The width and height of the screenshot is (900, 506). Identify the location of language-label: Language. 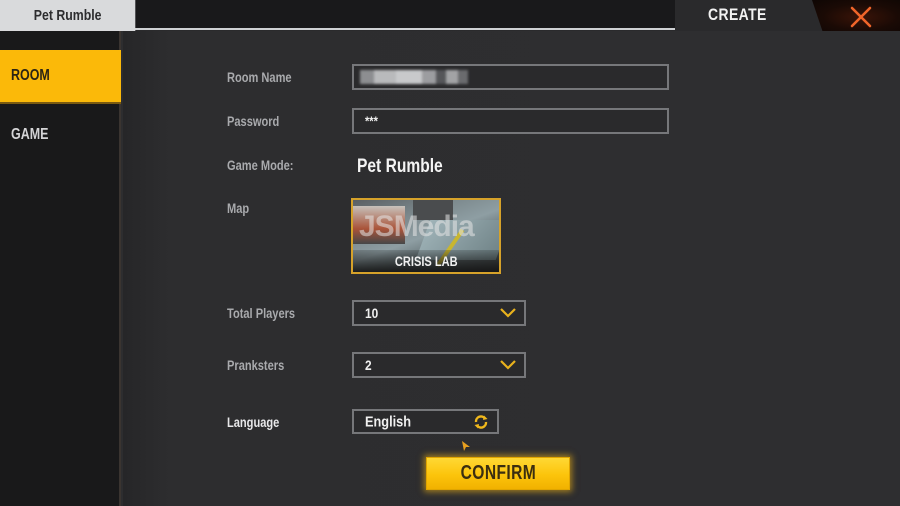
(253, 422).